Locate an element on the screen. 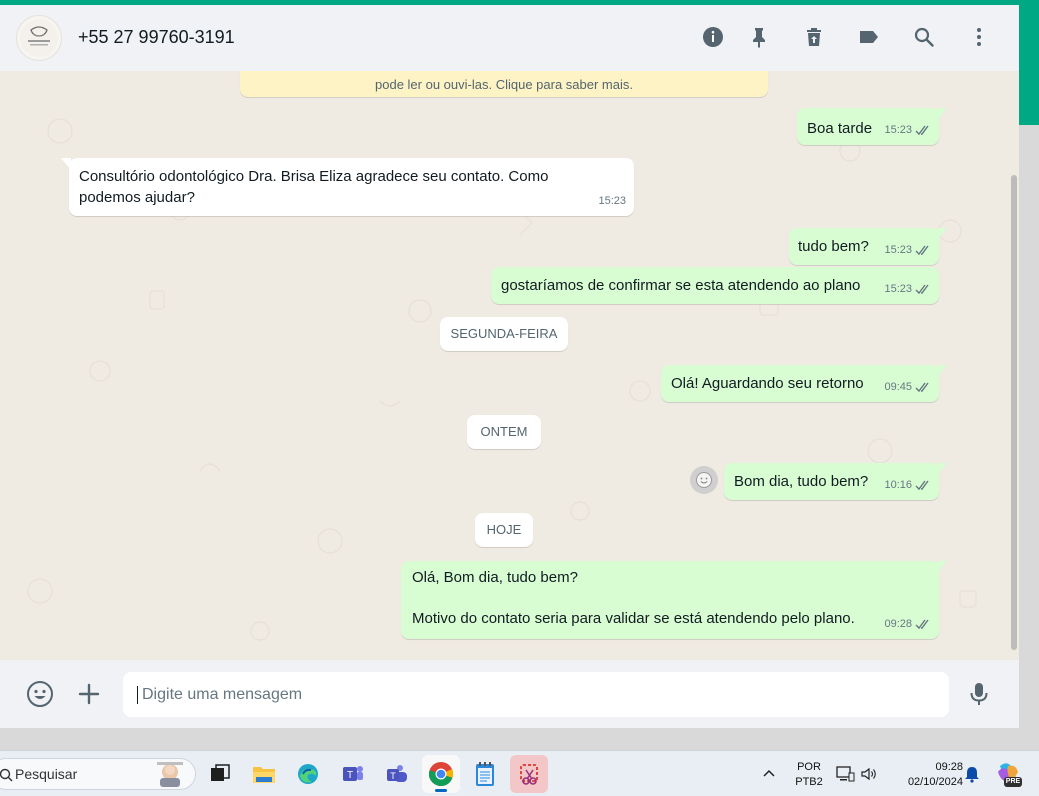 The image size is (1039, 796). delete-icon is located at coordinates (814, 37).